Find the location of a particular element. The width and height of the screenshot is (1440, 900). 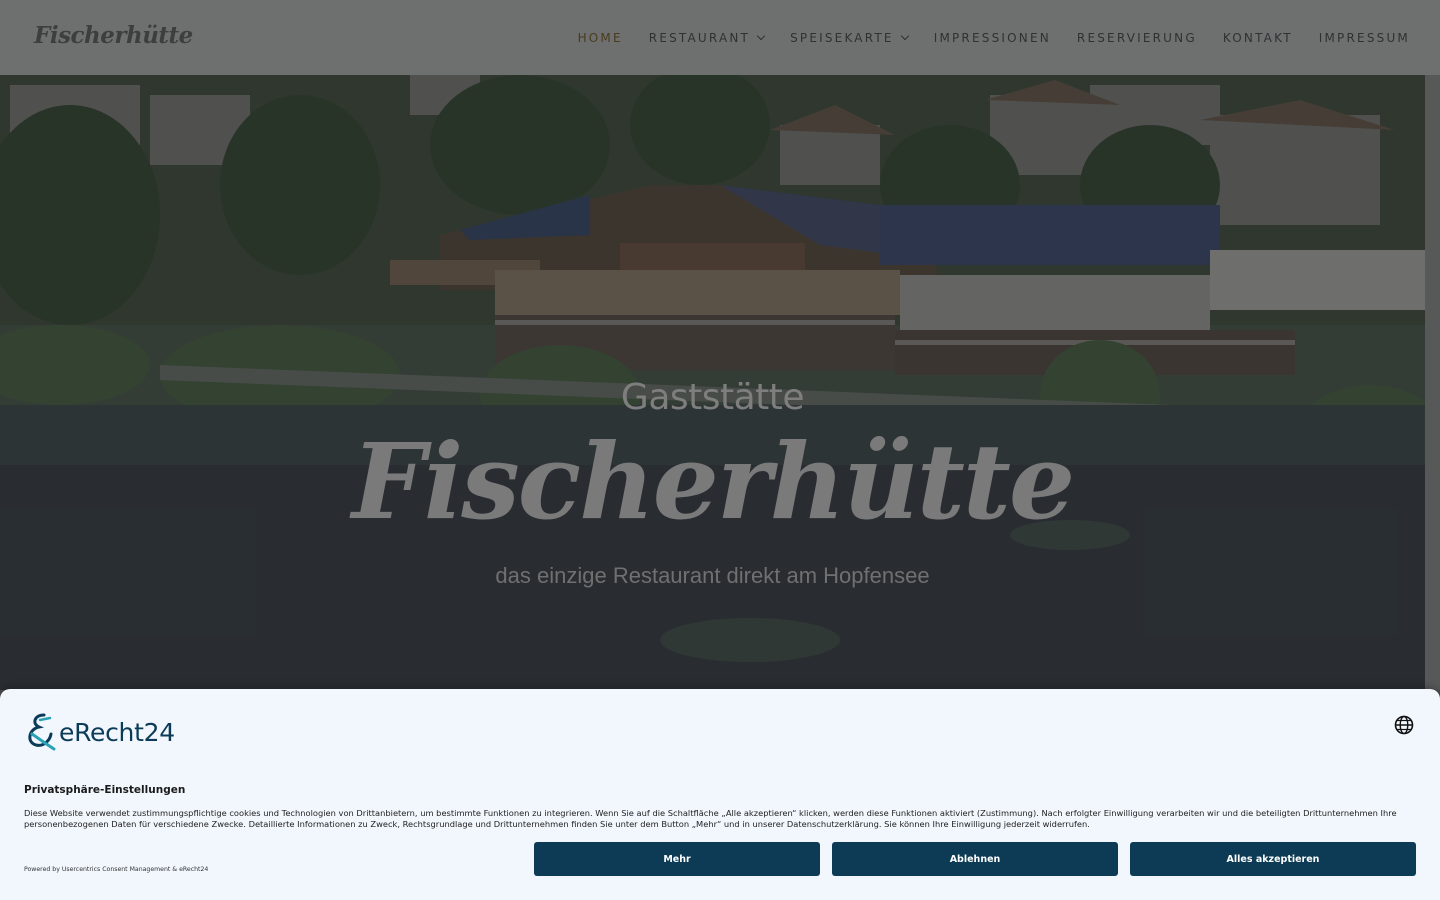

globe-icon is located at coordinates (1404, 725).